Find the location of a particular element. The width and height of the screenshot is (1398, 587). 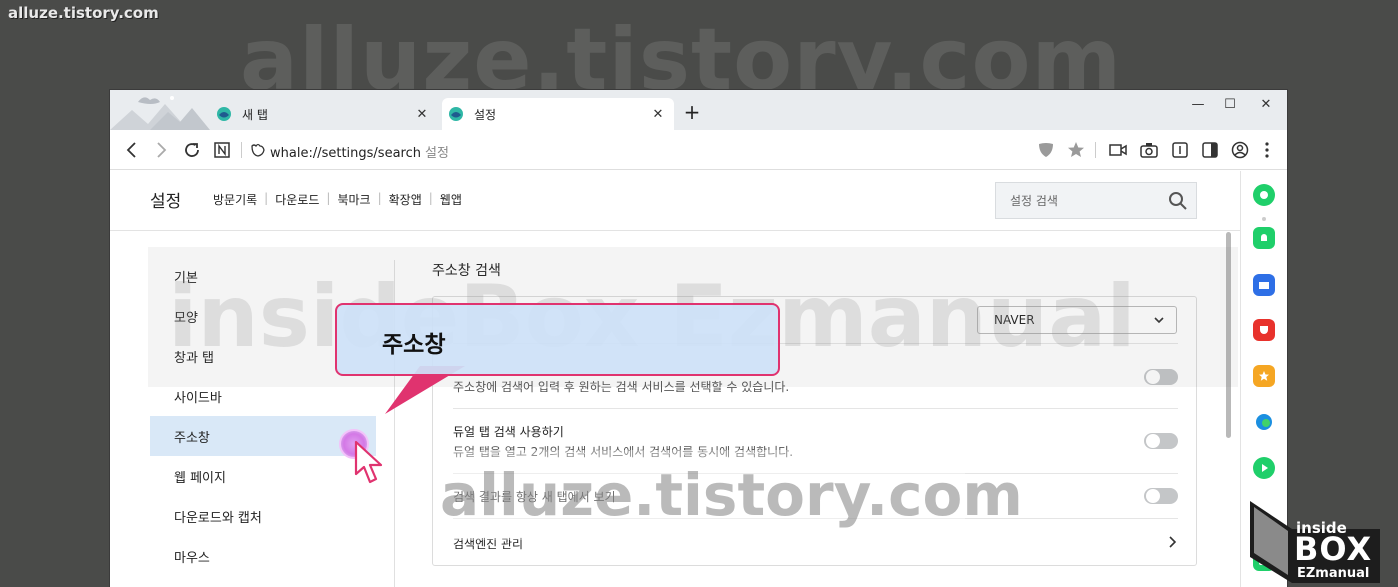

minimize-icon: — is located at coordinates (1198, 104).